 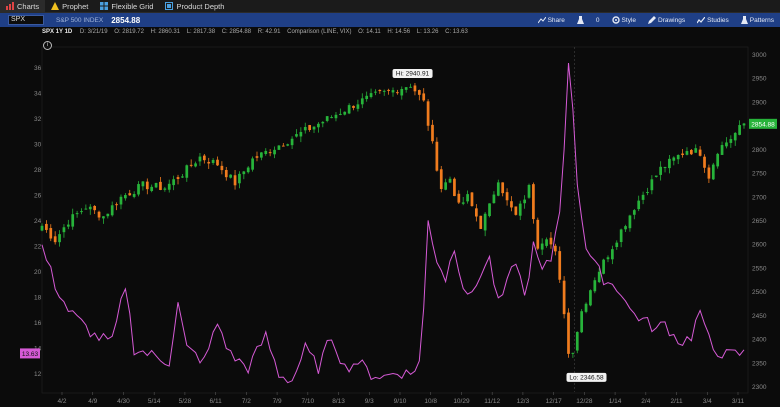 I want to click on x-axis-tick-label: 5/28, so click(x=185, y=401).